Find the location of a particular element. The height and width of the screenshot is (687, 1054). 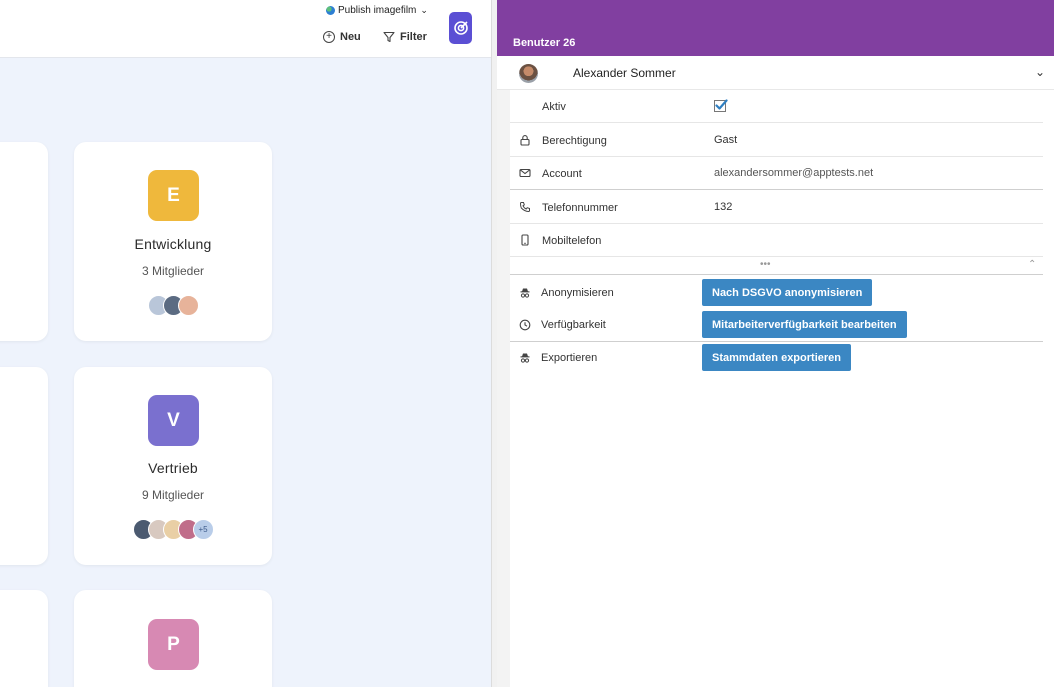

group-card-vertrieb: V Vertrieb 9 Mitglieder +5 is located at coordinates (173, 466).